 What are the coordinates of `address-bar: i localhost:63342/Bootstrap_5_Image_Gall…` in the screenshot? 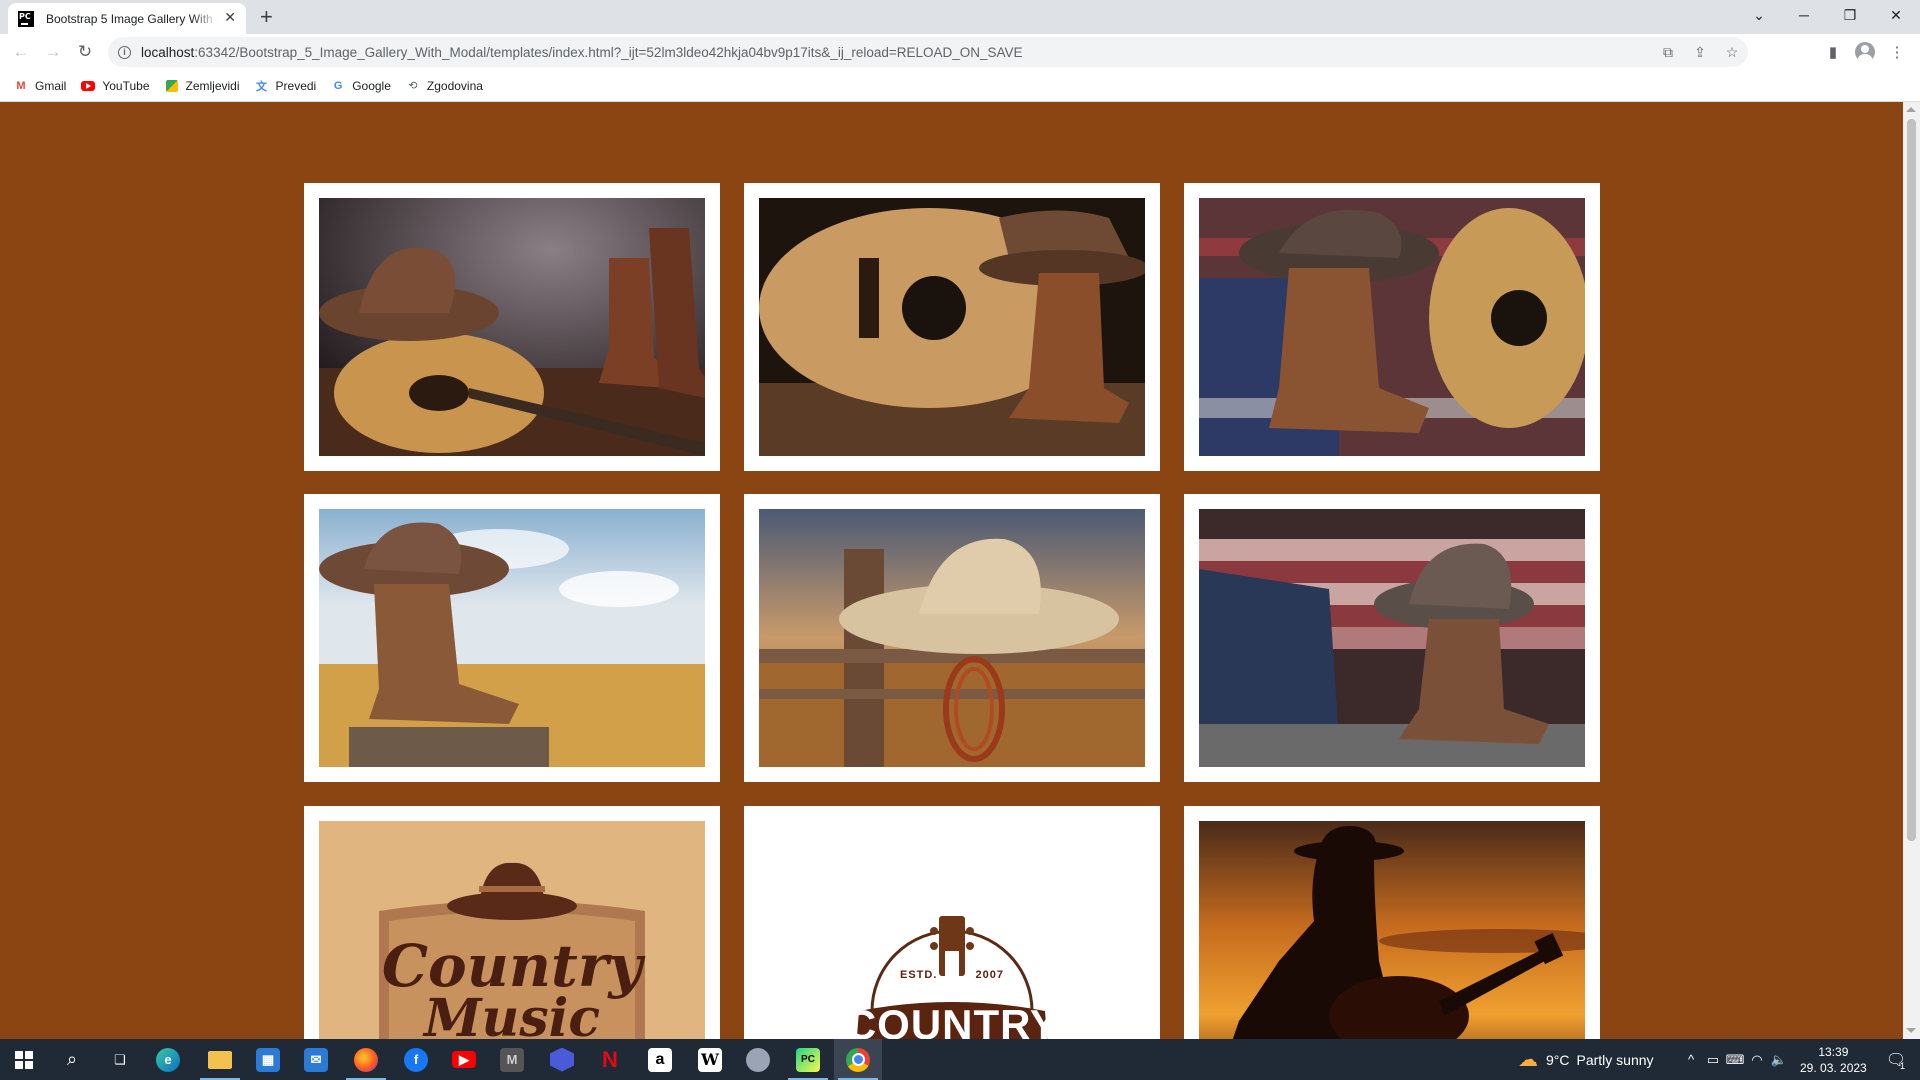 It's located at (928, 52).